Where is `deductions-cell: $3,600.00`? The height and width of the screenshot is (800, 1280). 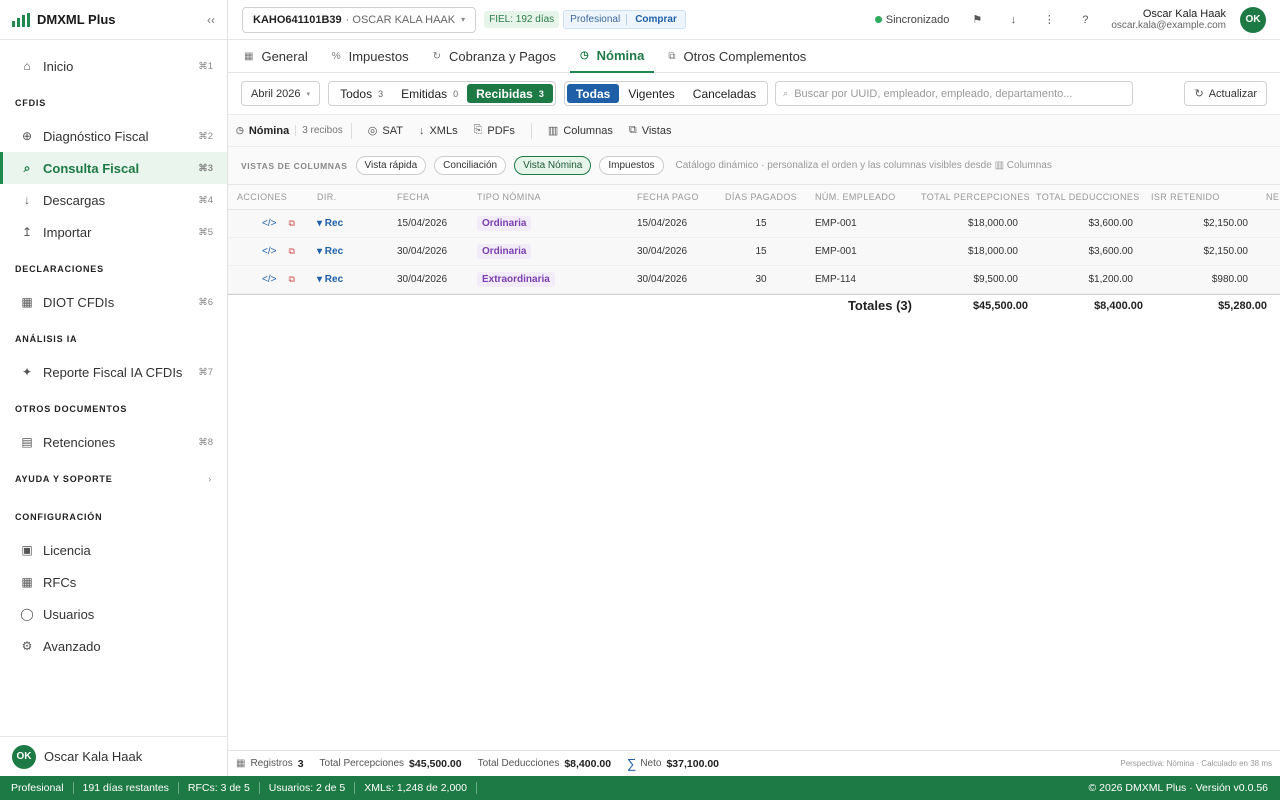
deductions-cell: $3,600.00 is located at coordinates (1111, 251).